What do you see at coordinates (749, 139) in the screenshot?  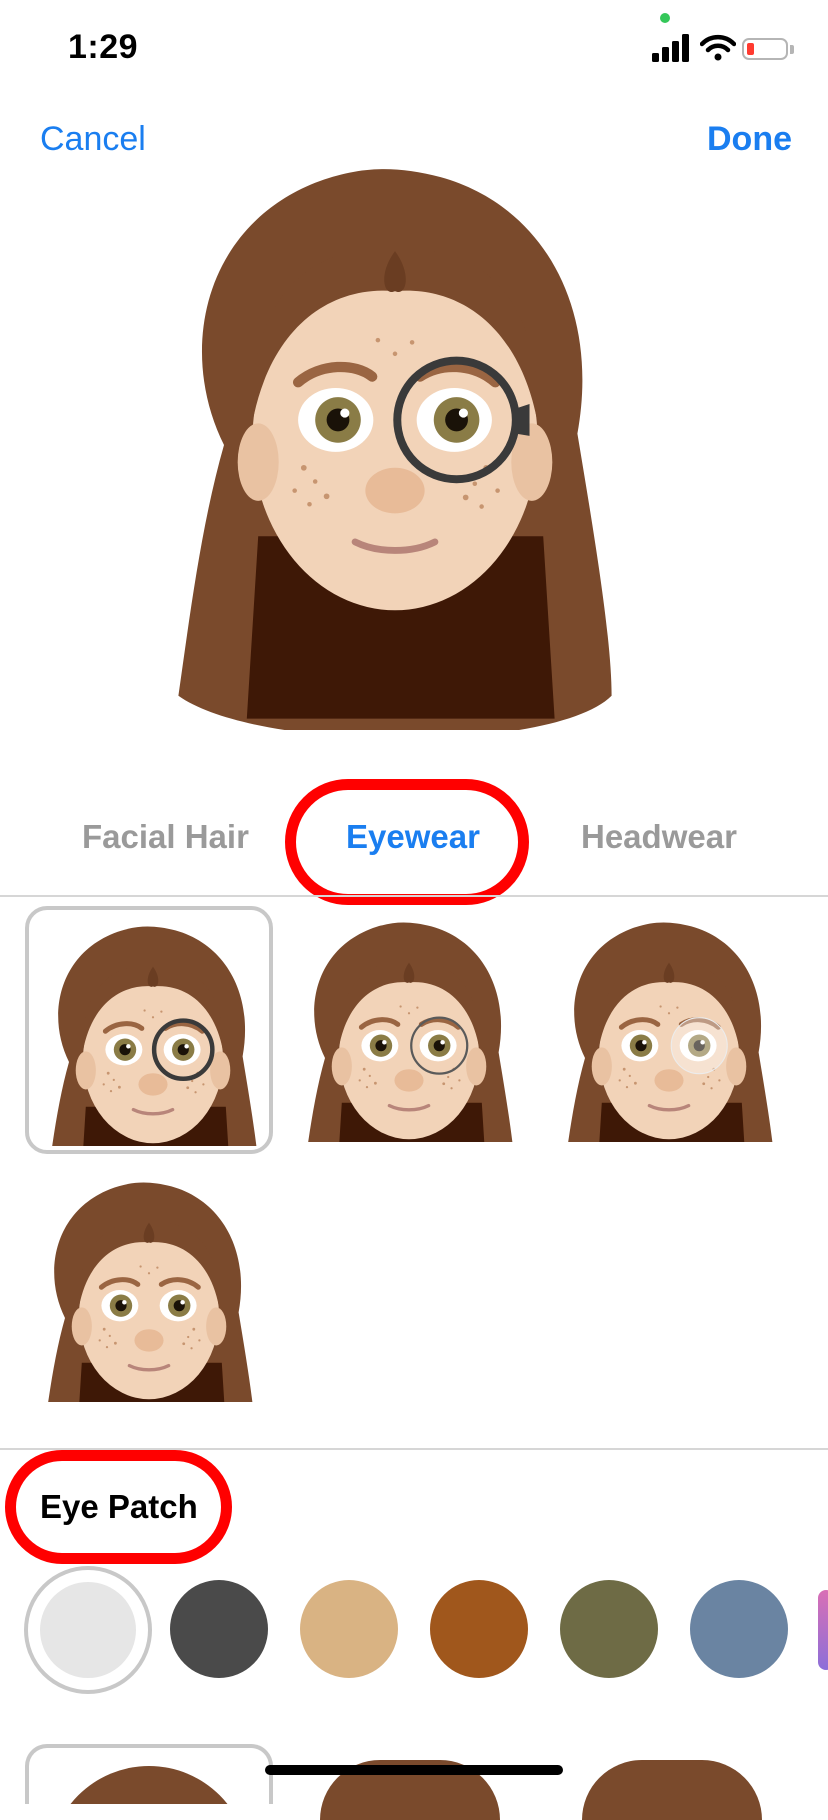 I see `done-button: Done` at bounding box center [749, 139].